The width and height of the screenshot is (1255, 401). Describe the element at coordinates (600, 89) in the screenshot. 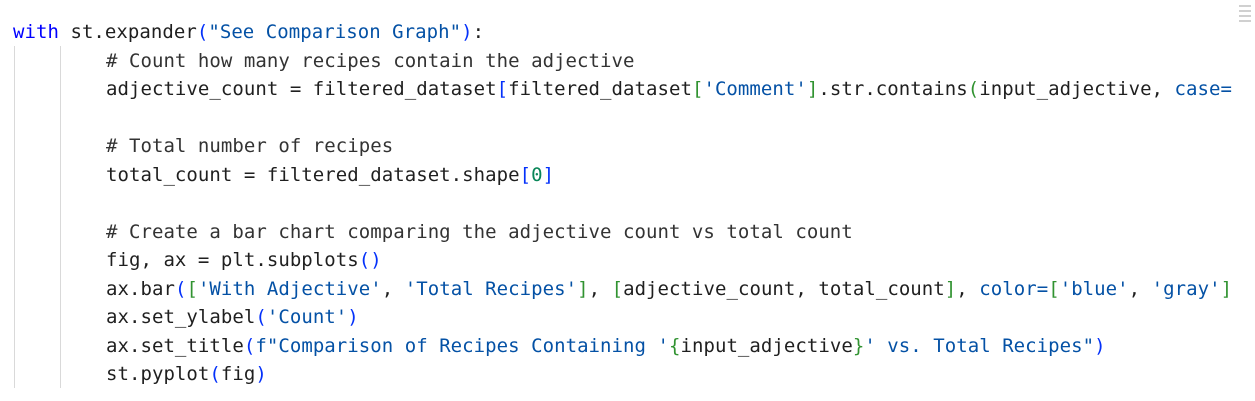

I see `code-token: filtered_dataset` at that location.